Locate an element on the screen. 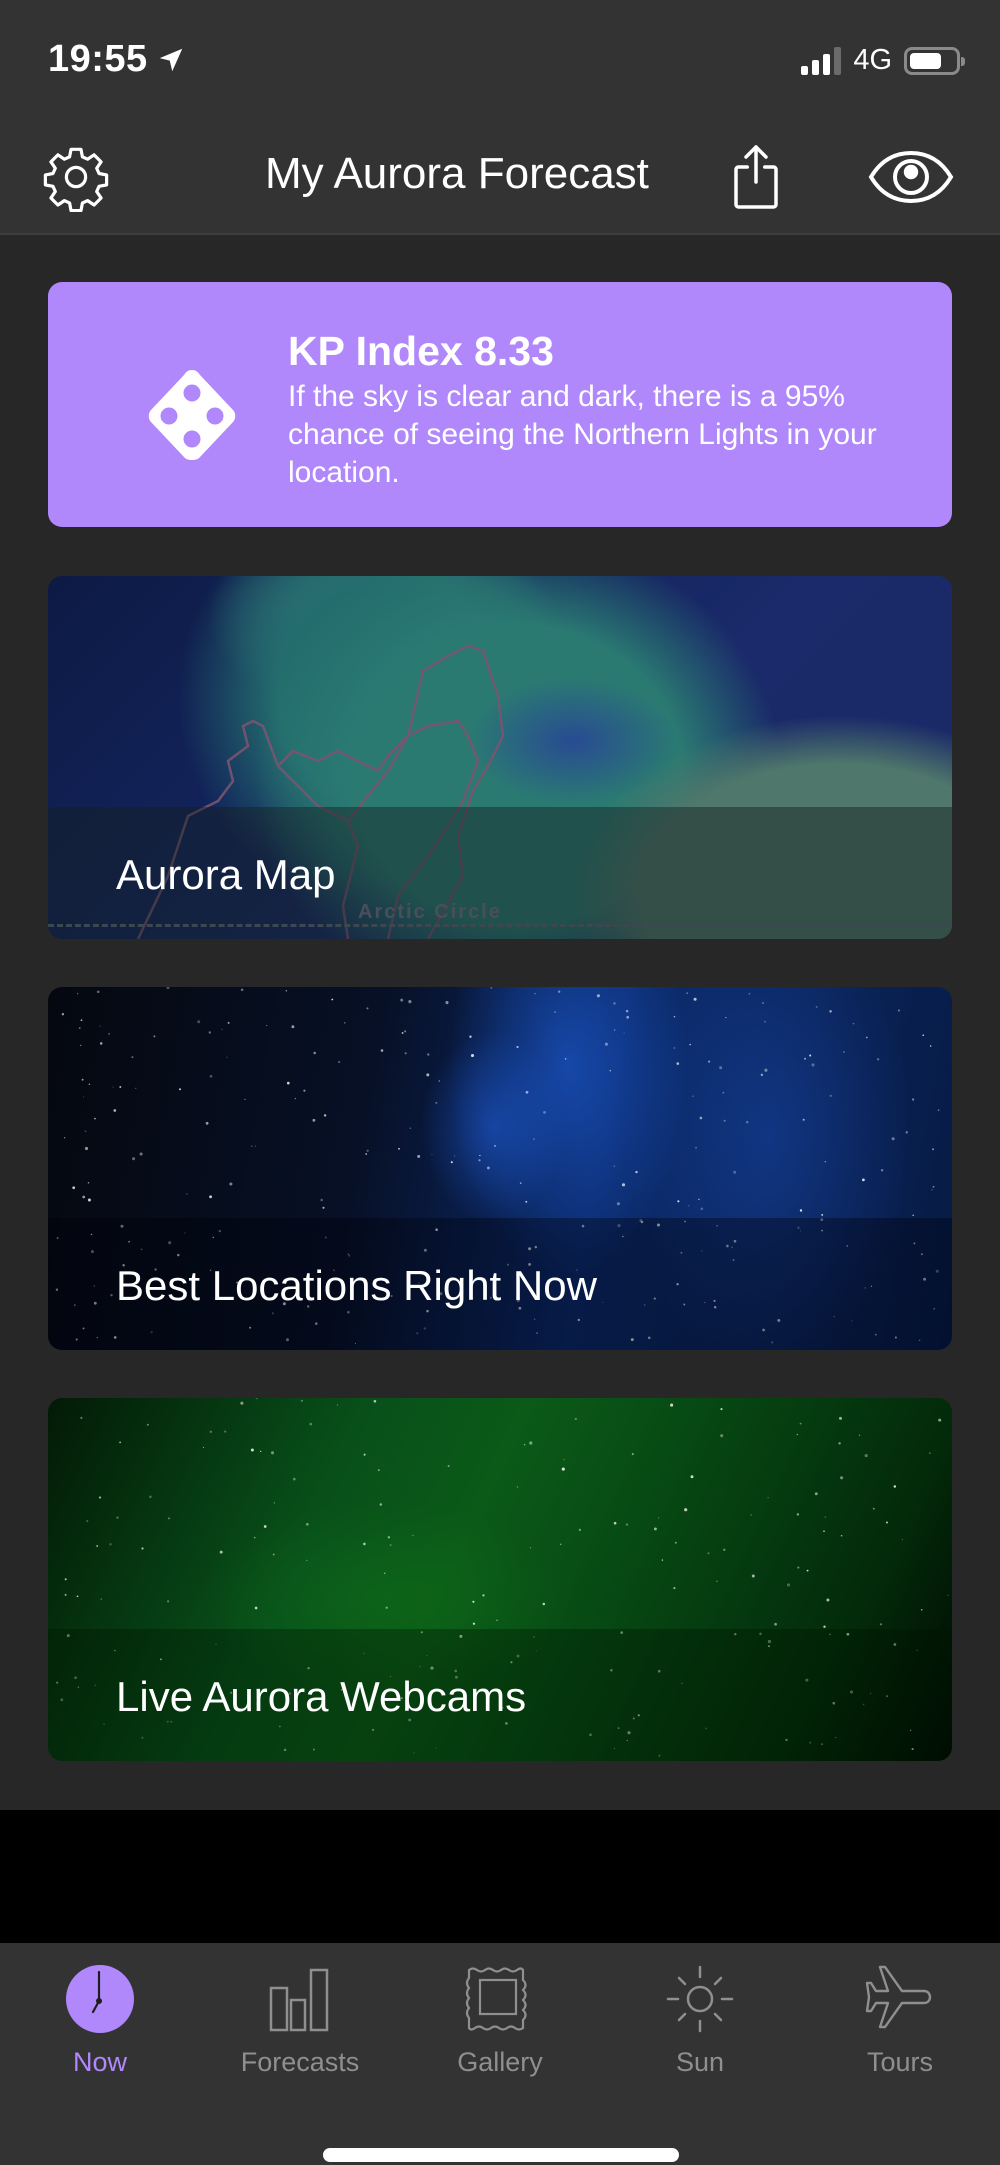 The height and width of the screenshot is (2165, 1000). tab-gallery-label: Gallery is located at coordinates (500, 2062).